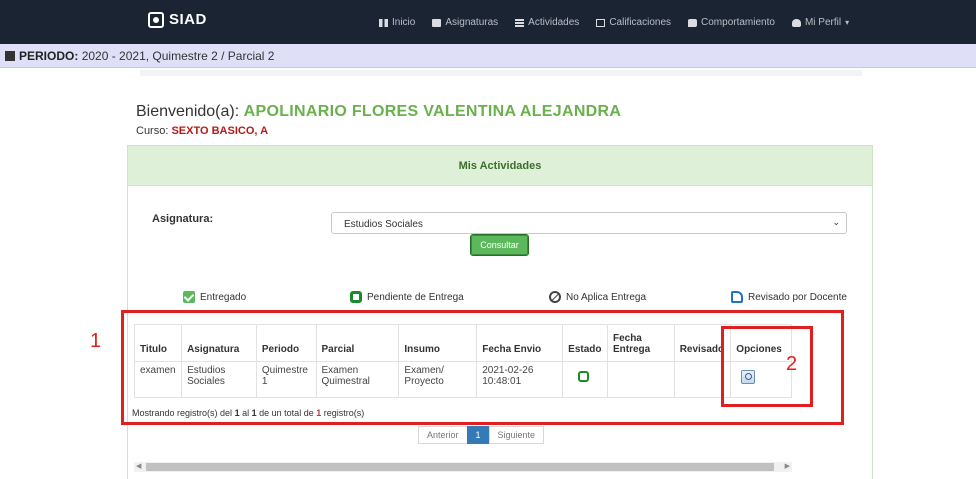  What do you see at coordinates (836, 222) in the screenshot?
I see `chevron-down-icon: ⌄` at bounding box center [836, 222].